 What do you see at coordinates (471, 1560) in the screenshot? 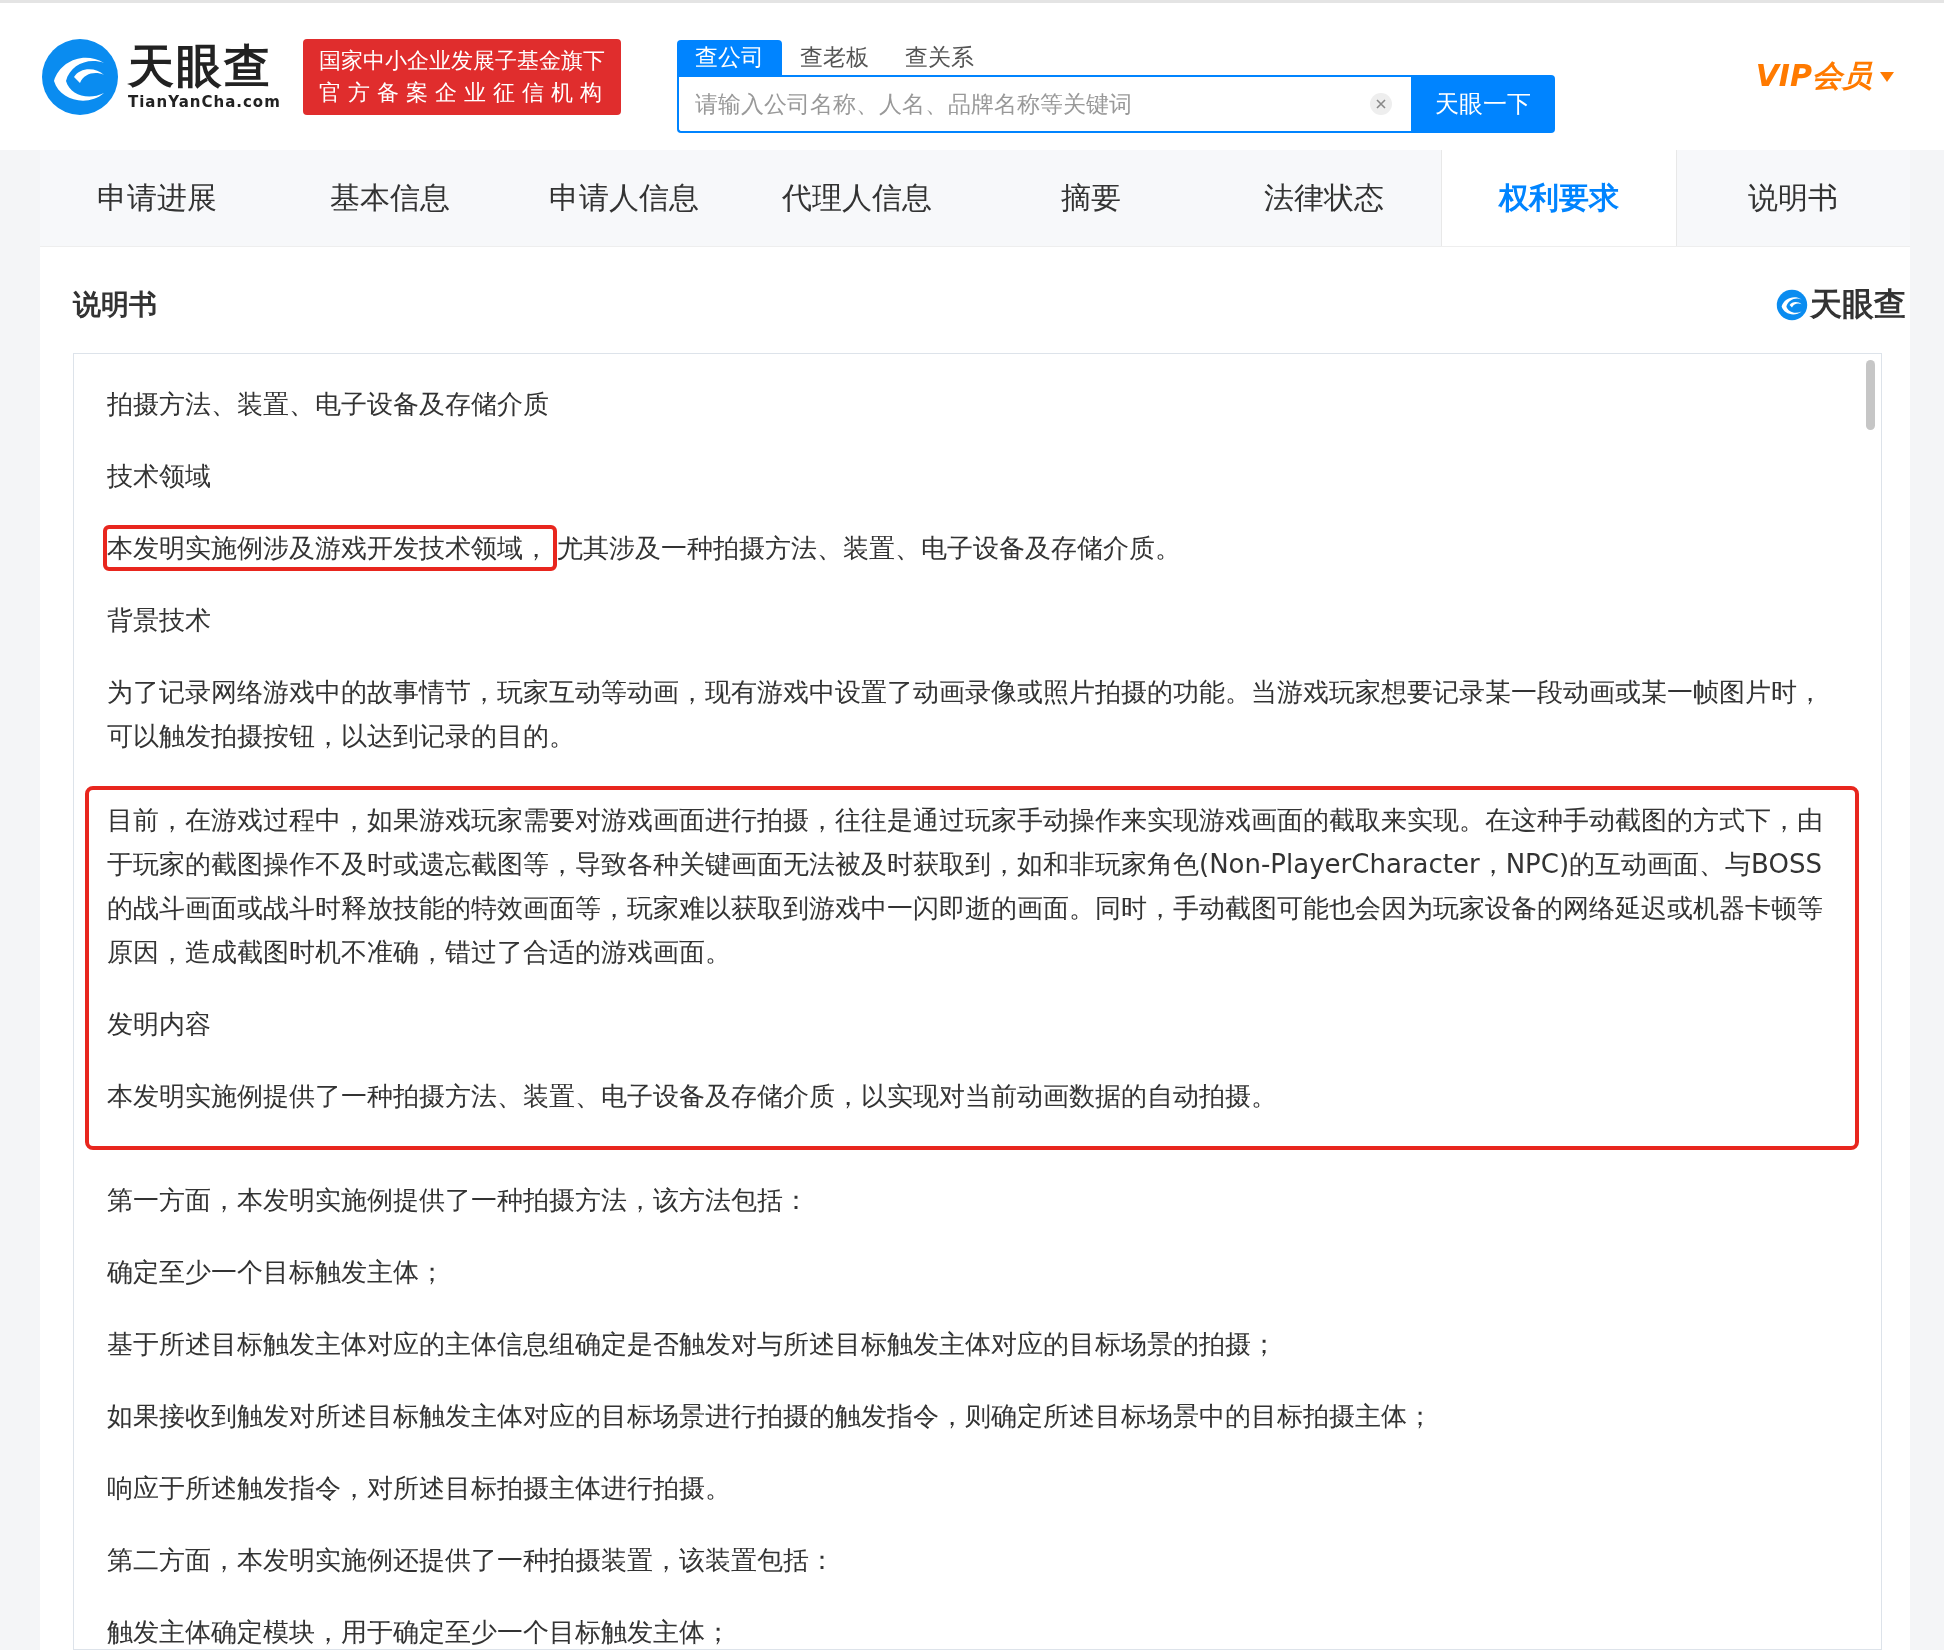
I see `document-paragraph: 第二方面，本发明实施例还提供了一种拍摄装置，该装置包括：` at bounding box center [471, 1560].